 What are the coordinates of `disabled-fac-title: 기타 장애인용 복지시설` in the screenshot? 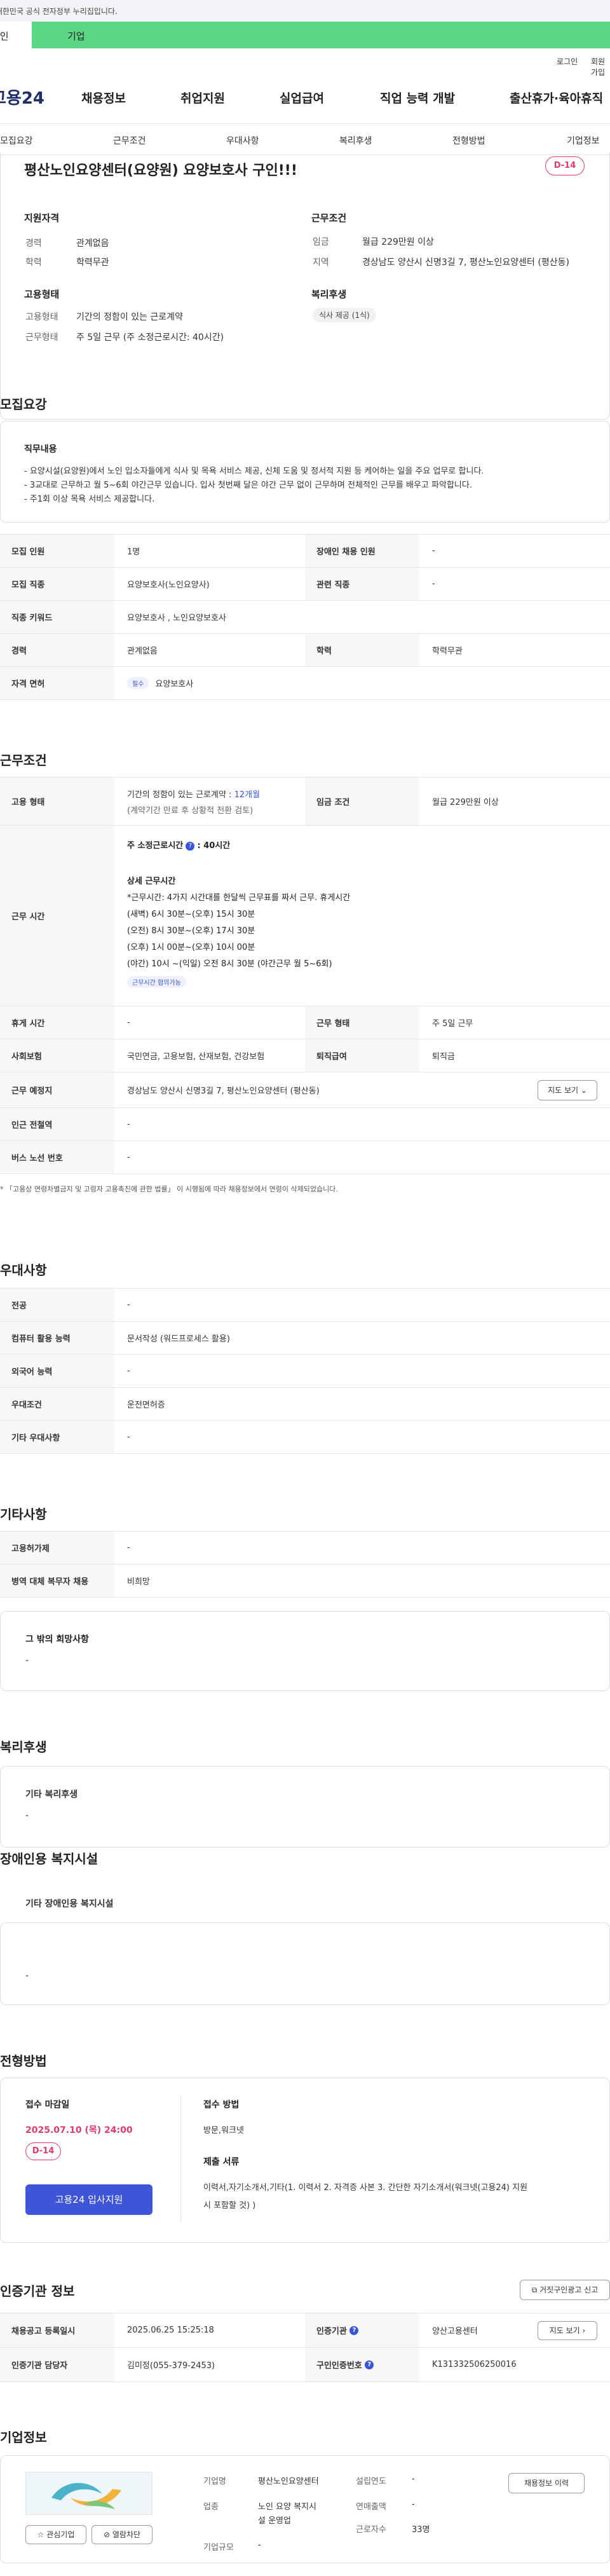 It's located at (69, 1904).